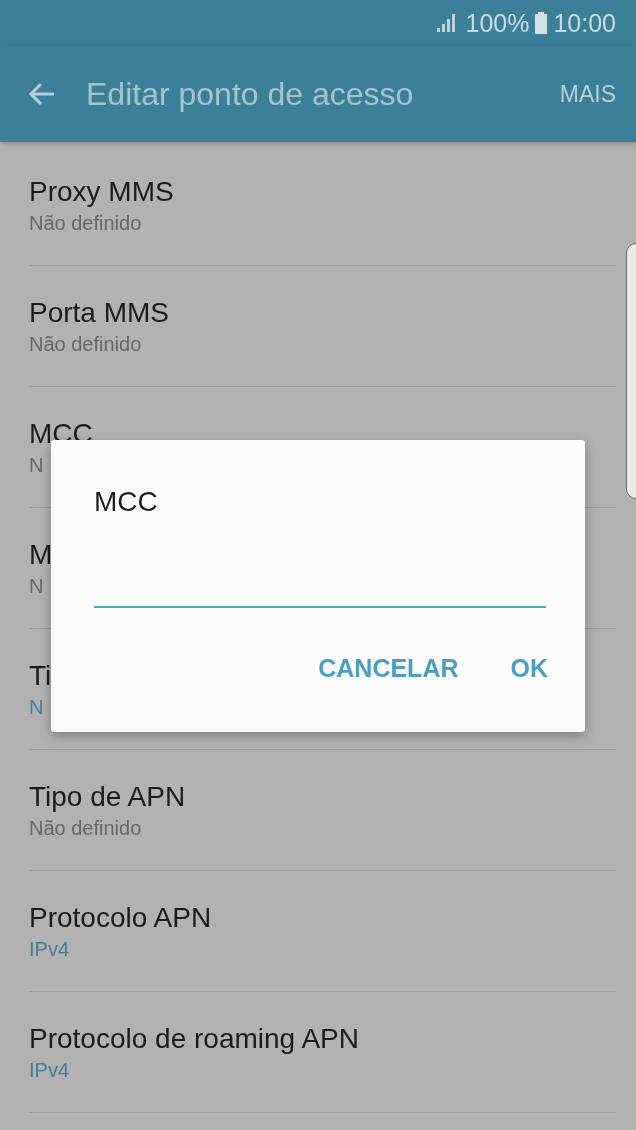 This screenshot has width=636, height=1130. Describe the element at coordinates (250, 94) in the screenshot. I see `screen-title: Editar ponto de acesso` at that location.